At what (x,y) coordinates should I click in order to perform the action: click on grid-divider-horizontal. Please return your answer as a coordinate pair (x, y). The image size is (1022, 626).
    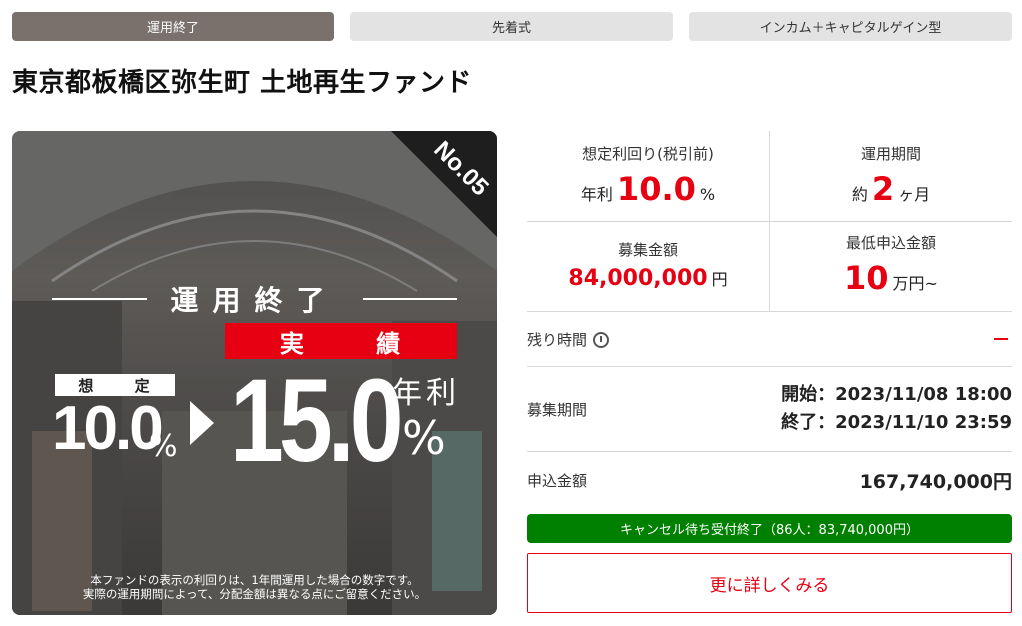
    Looking at the image, I should click on (769, 221).